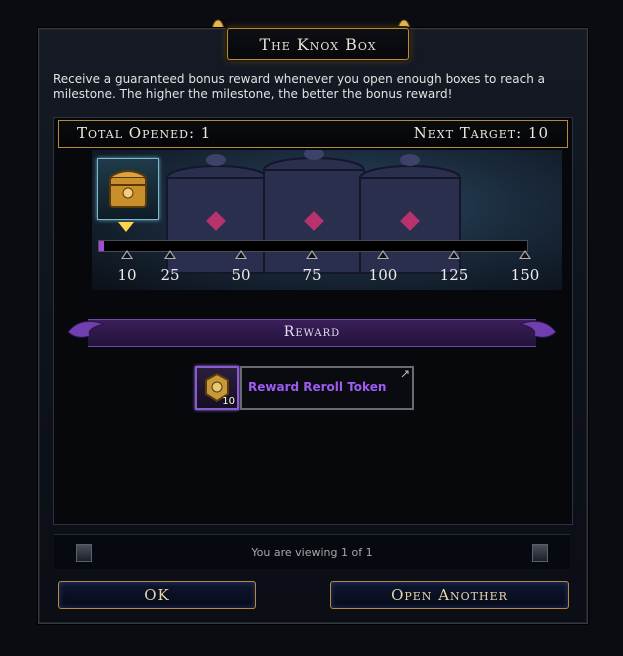 The height and width of the screenshot is (656, 623). Describe the element at coordinates (540, 553) in the screenshot. I see `next-page-button` at that location.